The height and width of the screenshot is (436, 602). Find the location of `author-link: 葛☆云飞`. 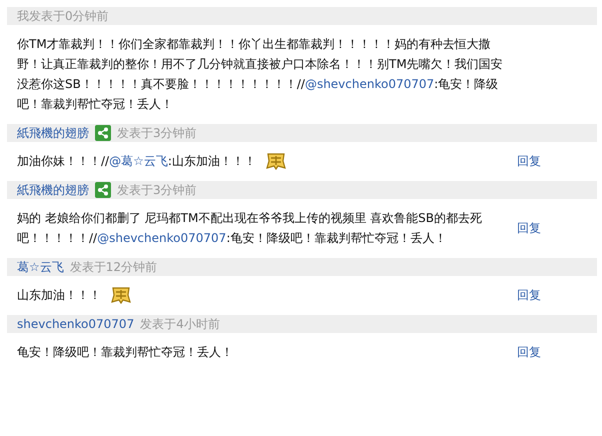

author-link: 葛☆云飞 is located at coordinates (40, 267).